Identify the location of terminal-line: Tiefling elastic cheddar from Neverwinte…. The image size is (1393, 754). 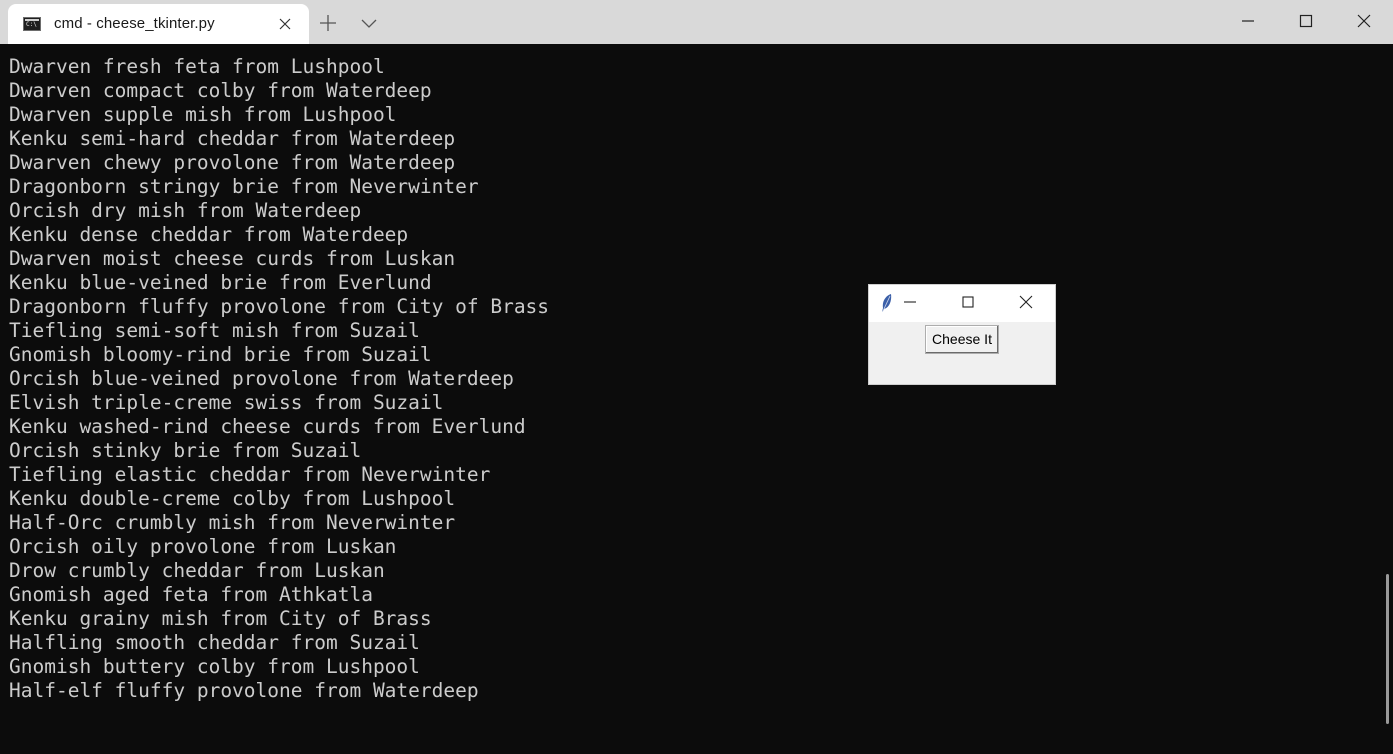
(250, 474).